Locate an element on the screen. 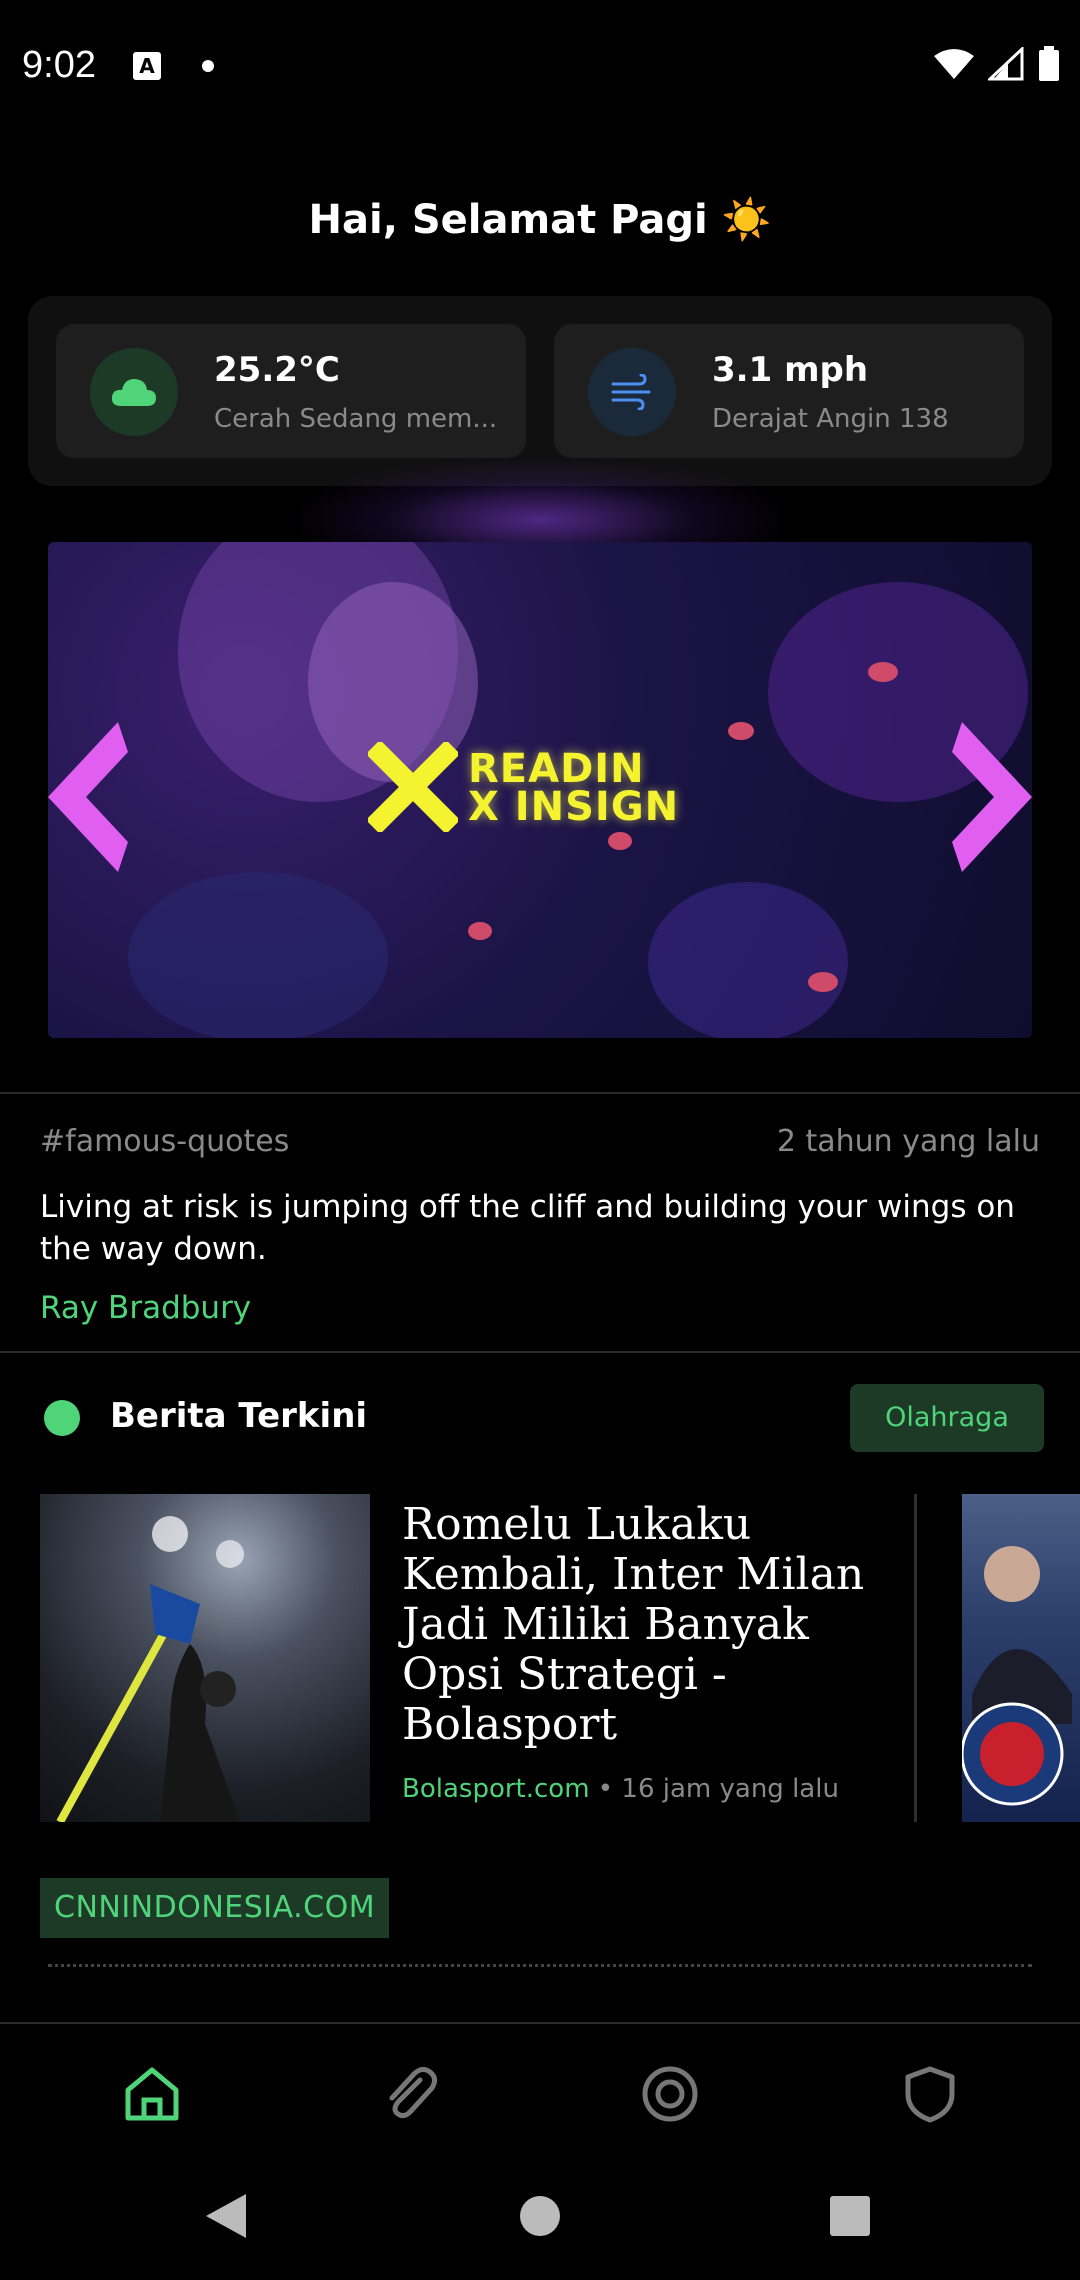  status-time: 9:02 is located at coordinates (59, 65).